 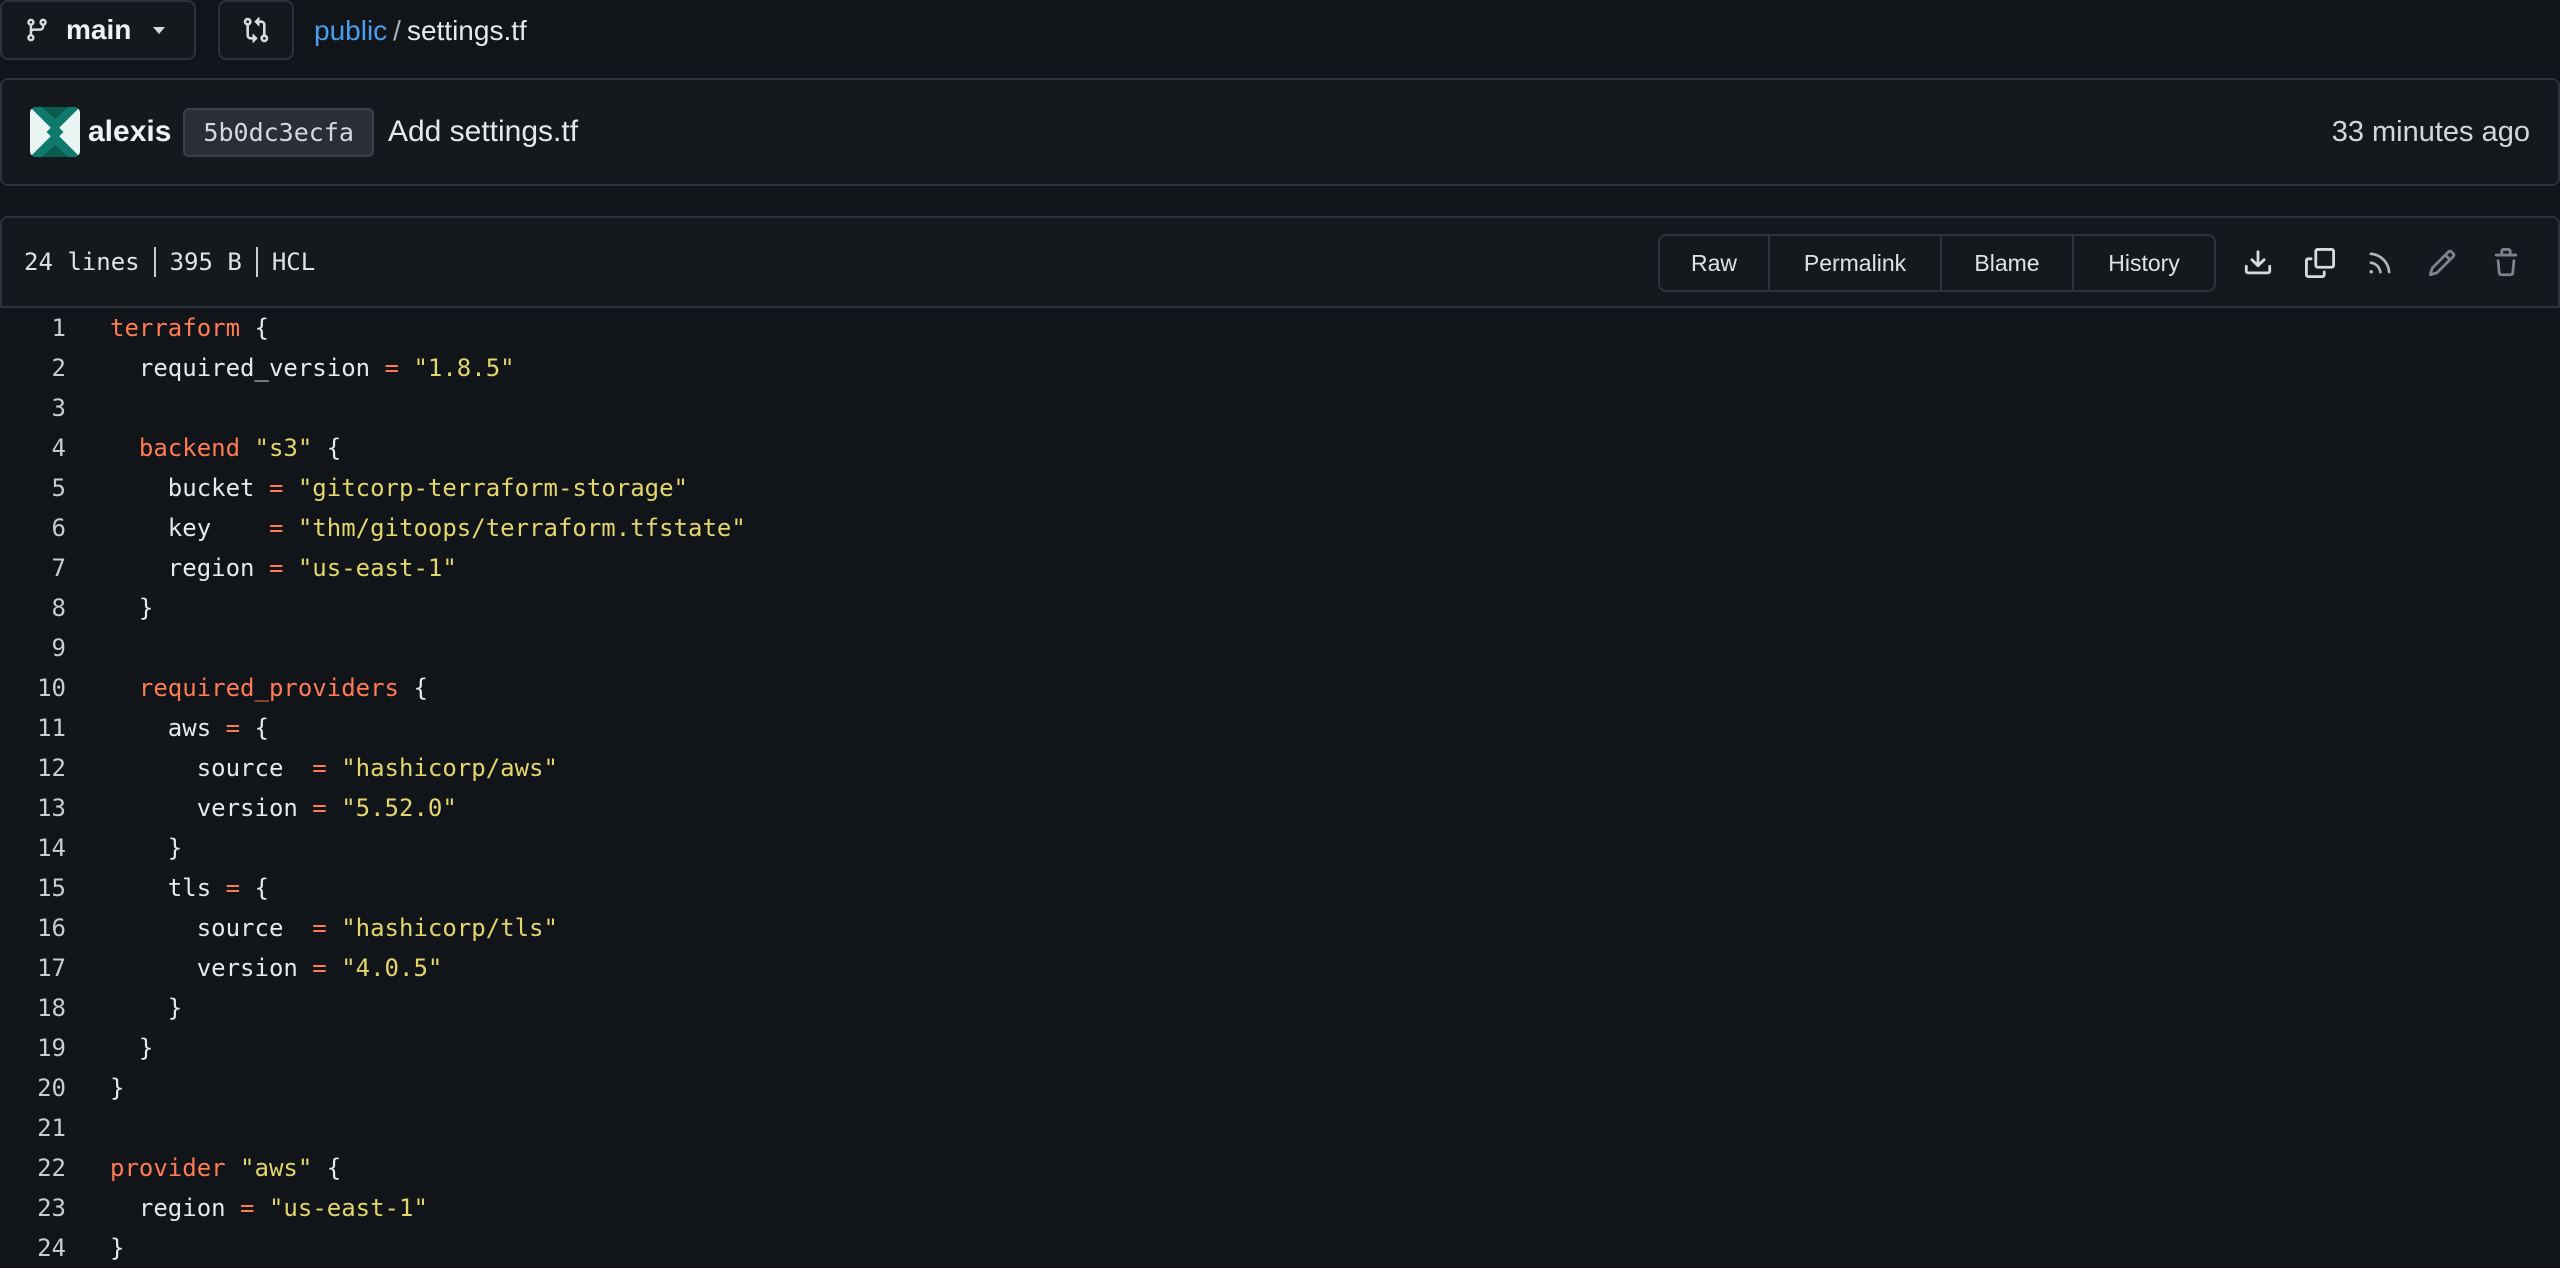 What do you see at coordinates (33, 608) in the screenshot?
I see `line-number: 8` at bounding box center [33, 608].